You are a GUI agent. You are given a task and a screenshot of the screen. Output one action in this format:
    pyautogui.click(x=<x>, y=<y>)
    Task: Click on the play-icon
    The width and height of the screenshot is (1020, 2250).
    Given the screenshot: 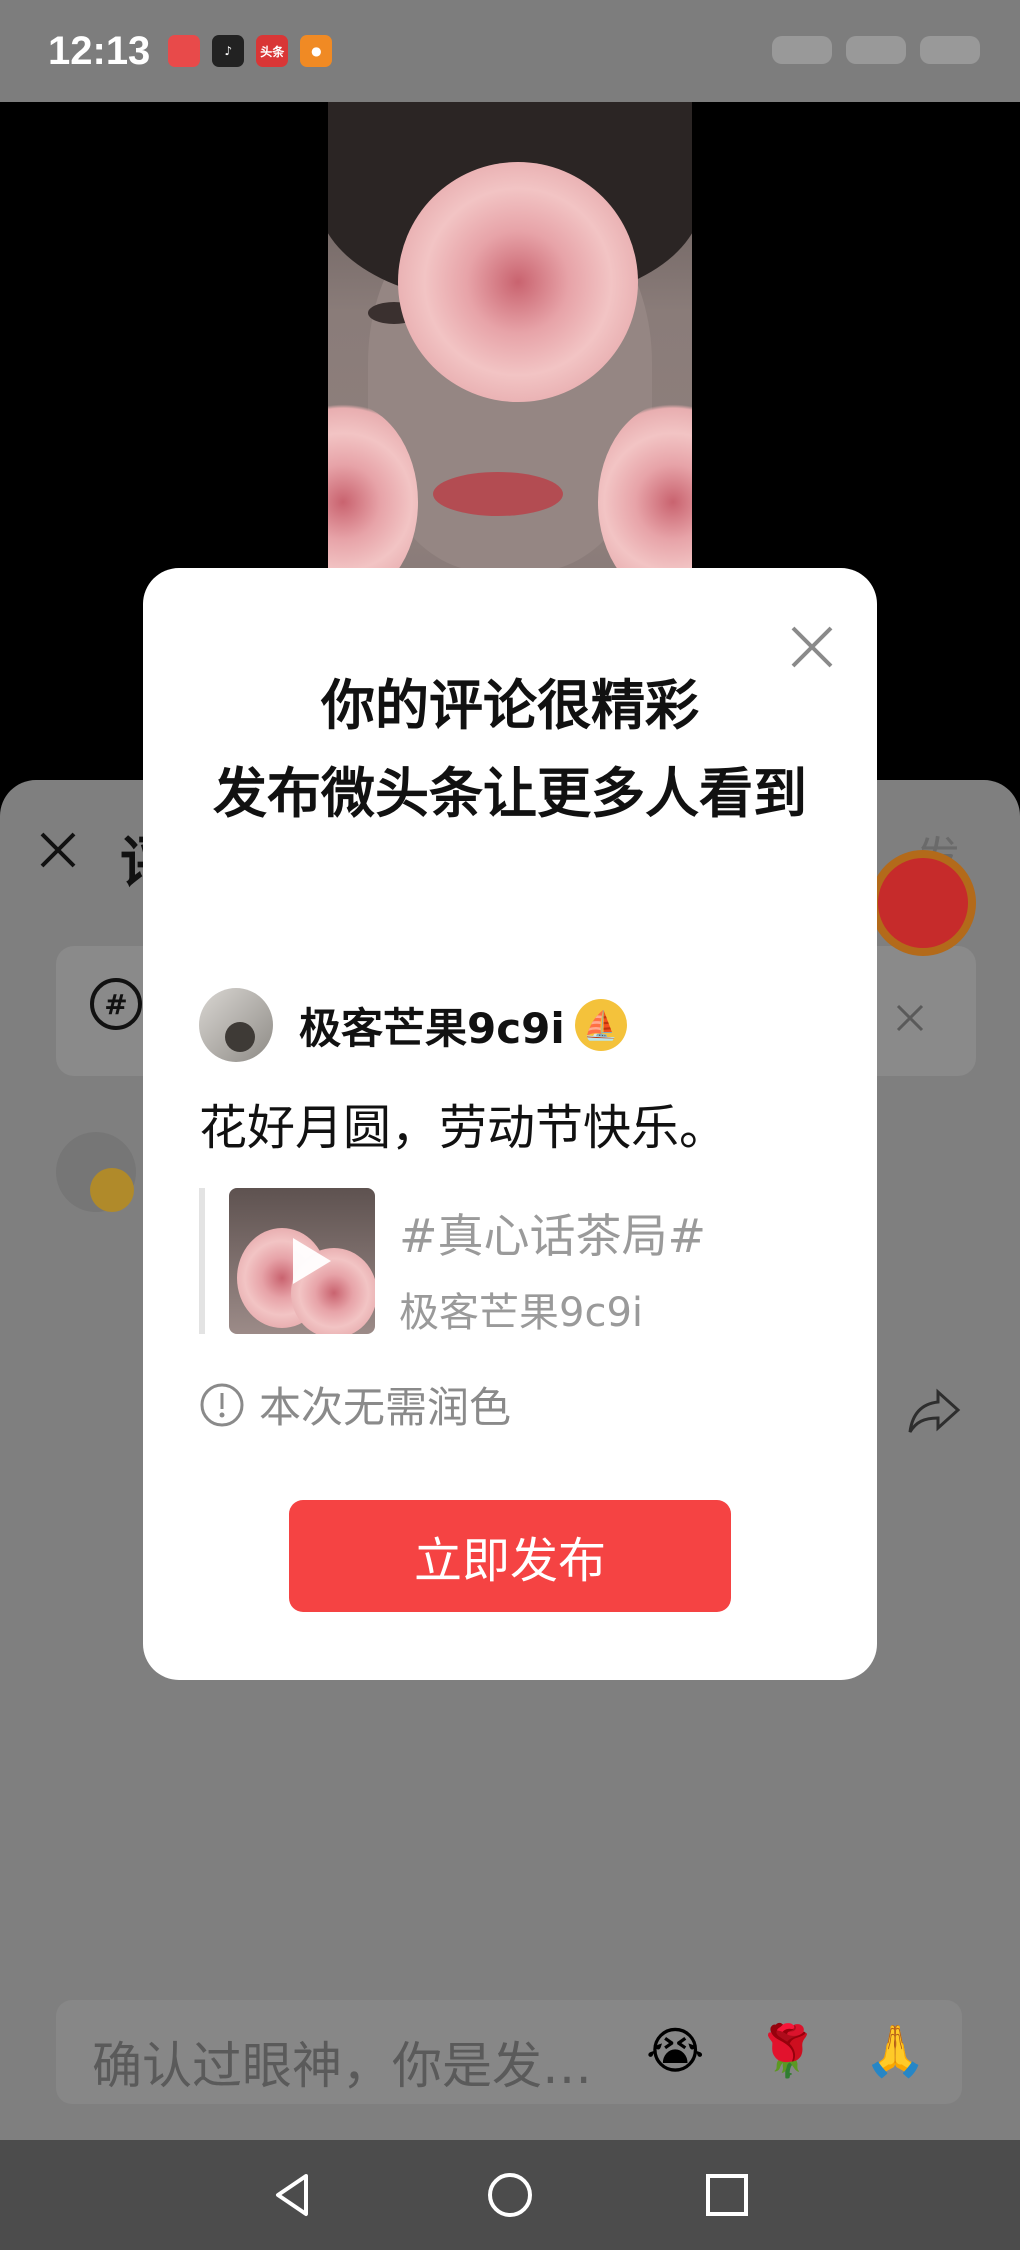 What is the action you would take?
    pyautogui.click(x=312, y=1261)
    